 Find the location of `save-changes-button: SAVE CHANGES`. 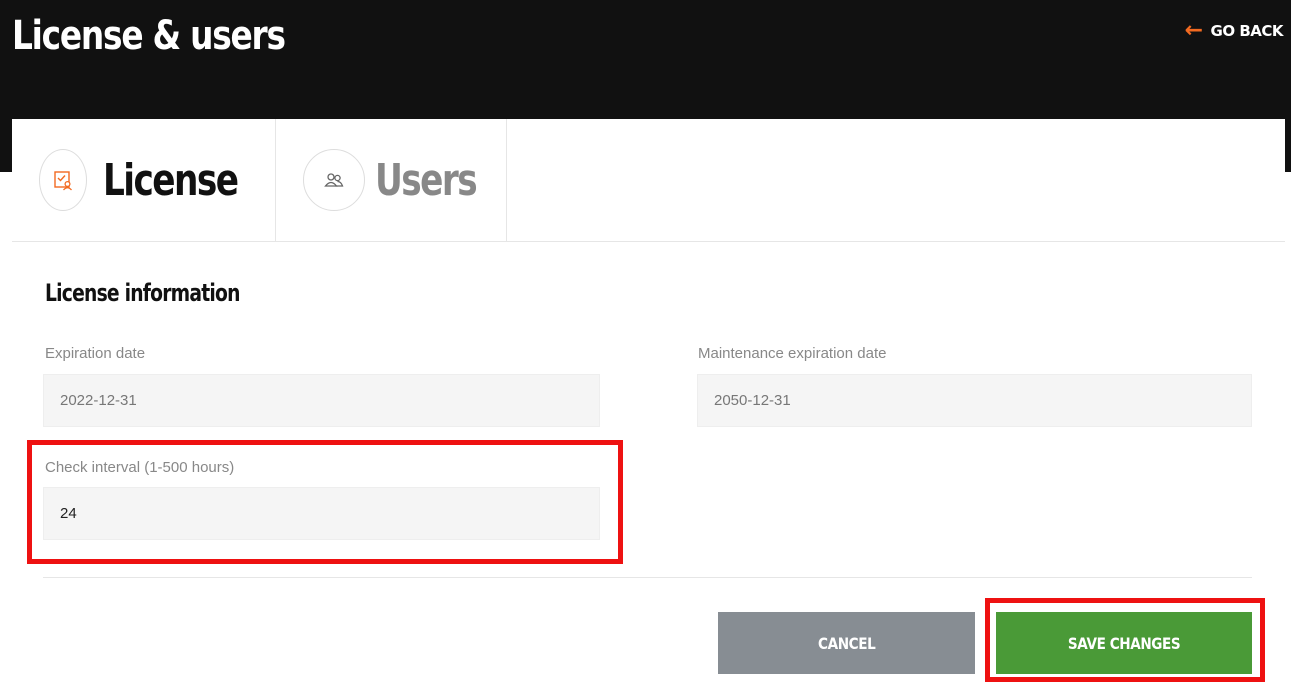

save-changes-button: SAVE CHANGES is located at coordinates (1124, 643).